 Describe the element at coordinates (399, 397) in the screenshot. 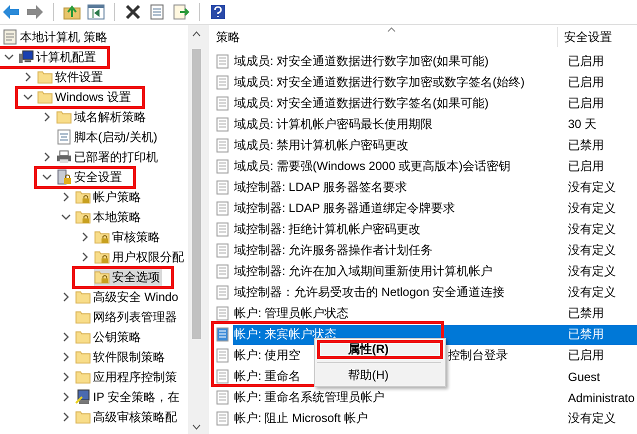

I see `policy-name: 帐户: 重命名系统管理员帐户` at that location.